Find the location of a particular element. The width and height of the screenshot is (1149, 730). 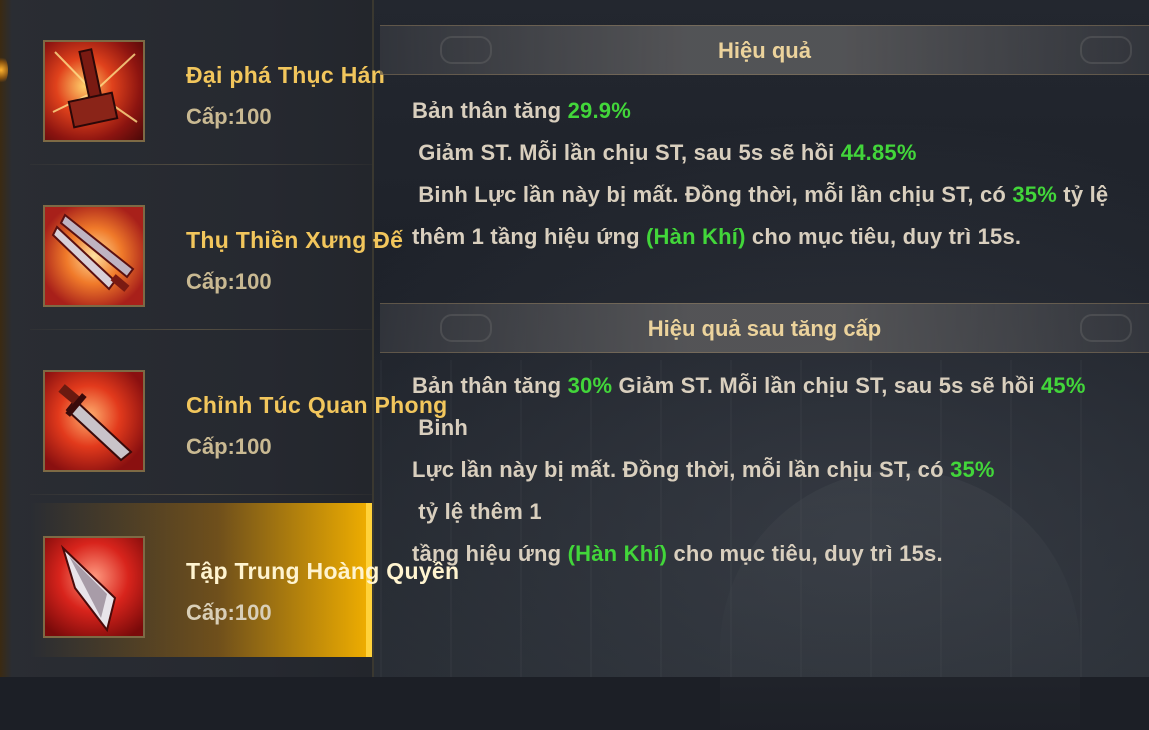

spear-icon is located at coordinates (94, 587).